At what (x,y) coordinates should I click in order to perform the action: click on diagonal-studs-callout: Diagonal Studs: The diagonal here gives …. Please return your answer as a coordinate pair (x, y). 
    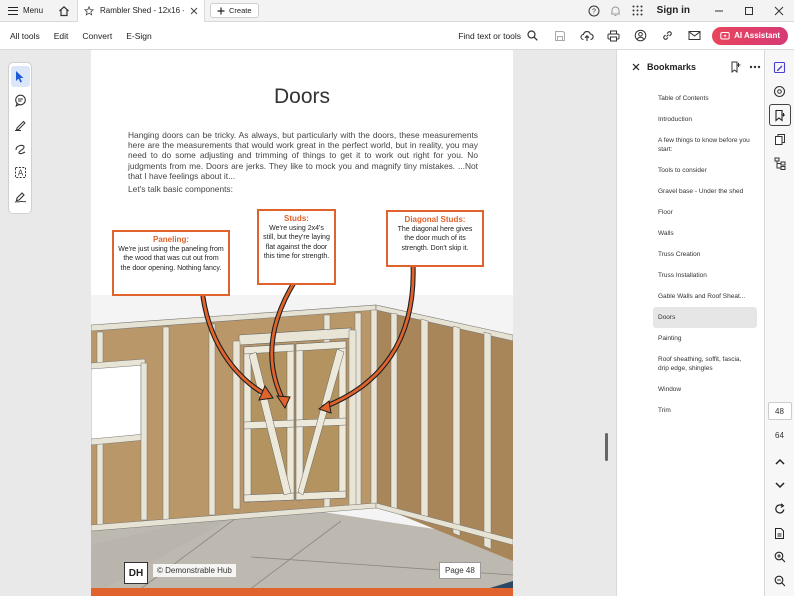
    Looking at the image, I should click on (435, 238).